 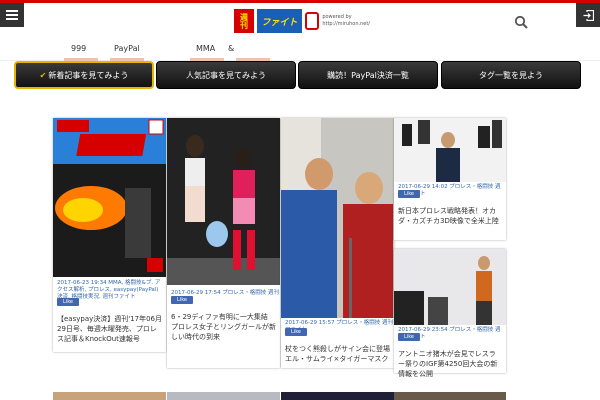 I want to click on next-row-thumbnails, so click(x=279, y=396).